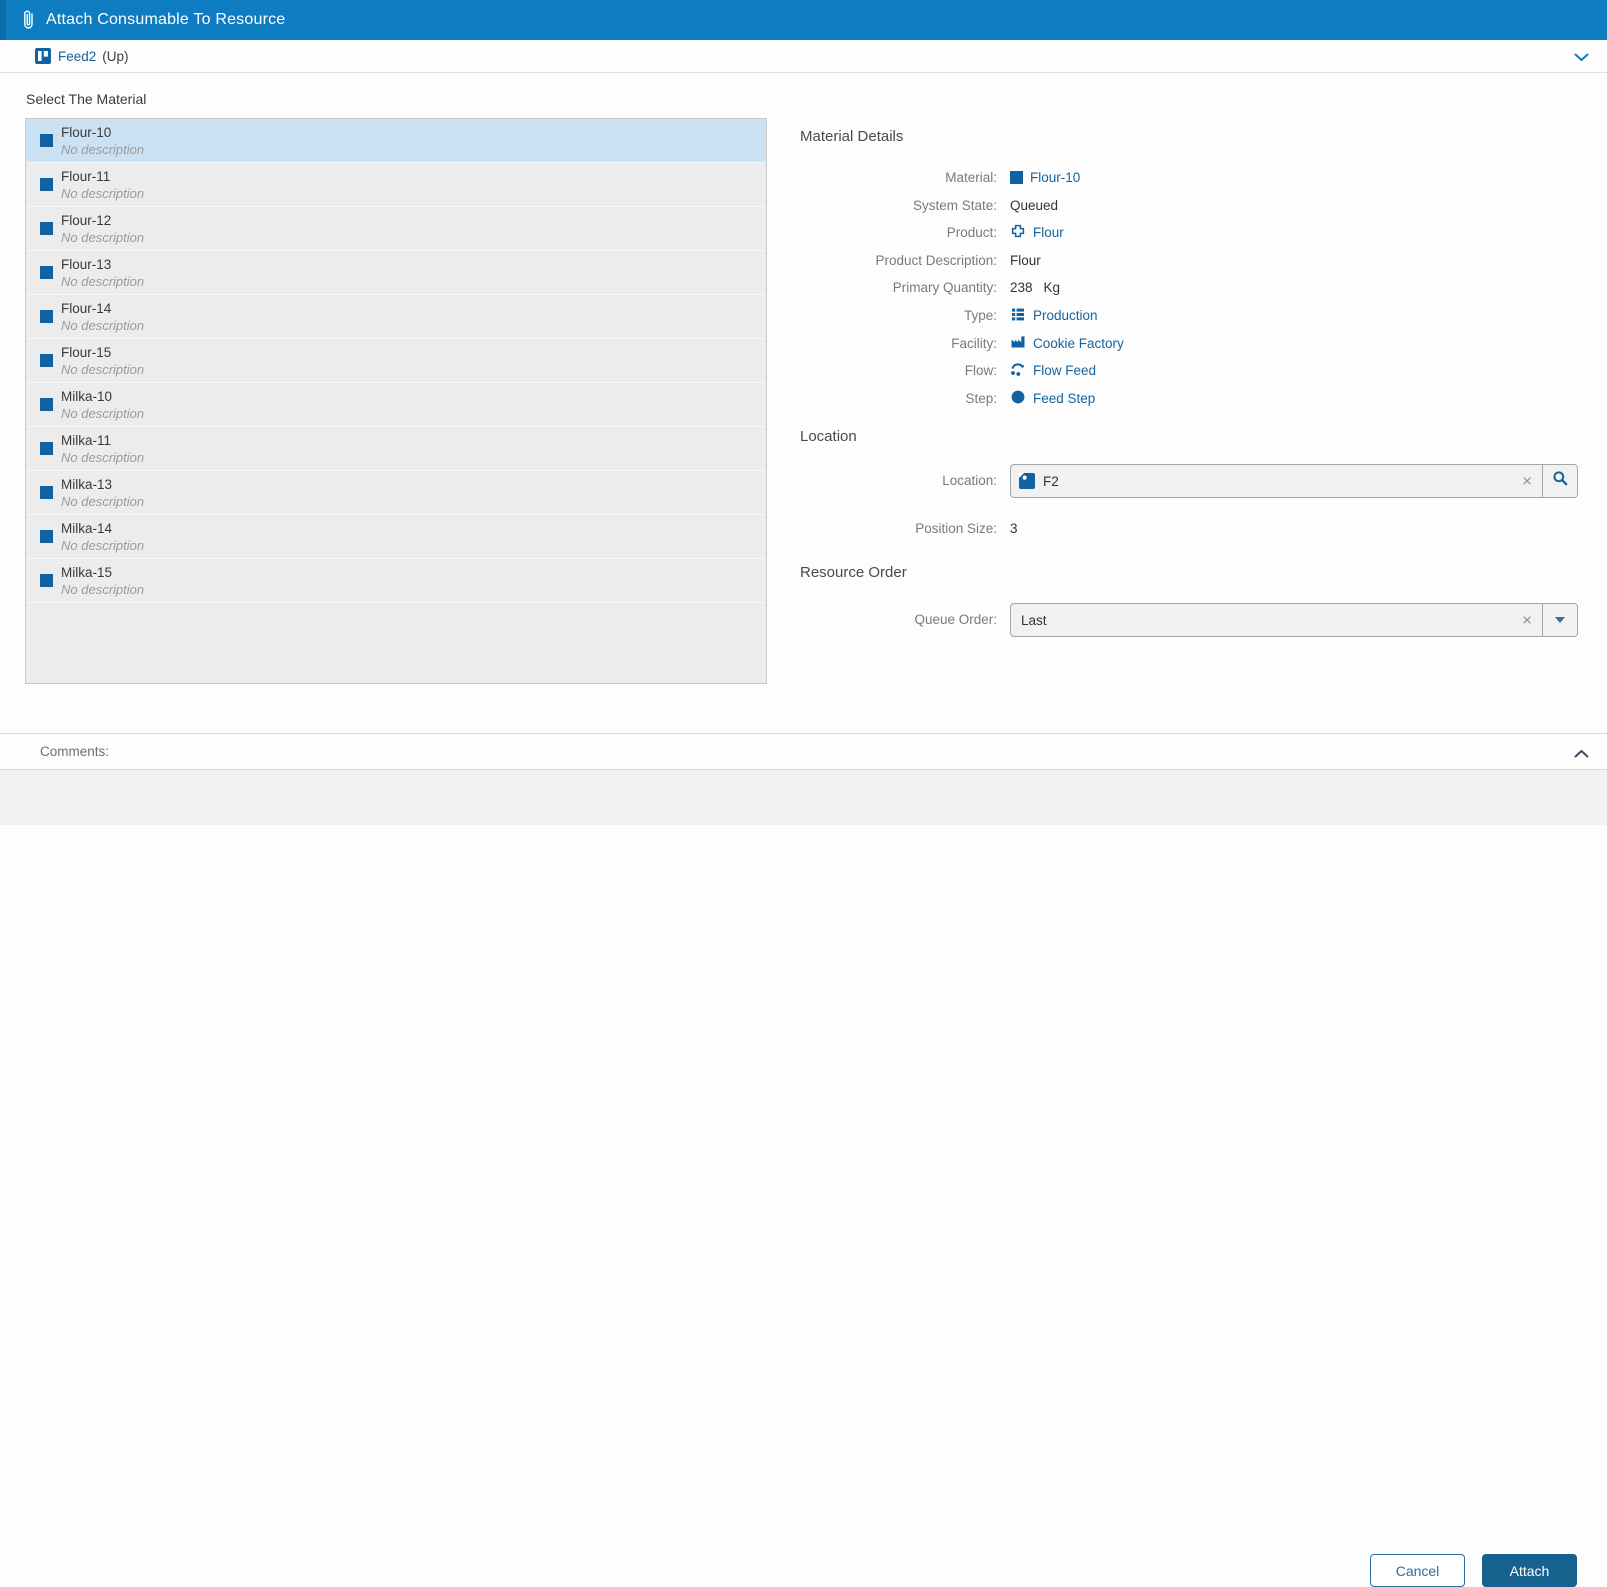 The width and height of the screenshot is (1607, 1587). I want to click on quantity-unit: Kg, so click(1052, 287).